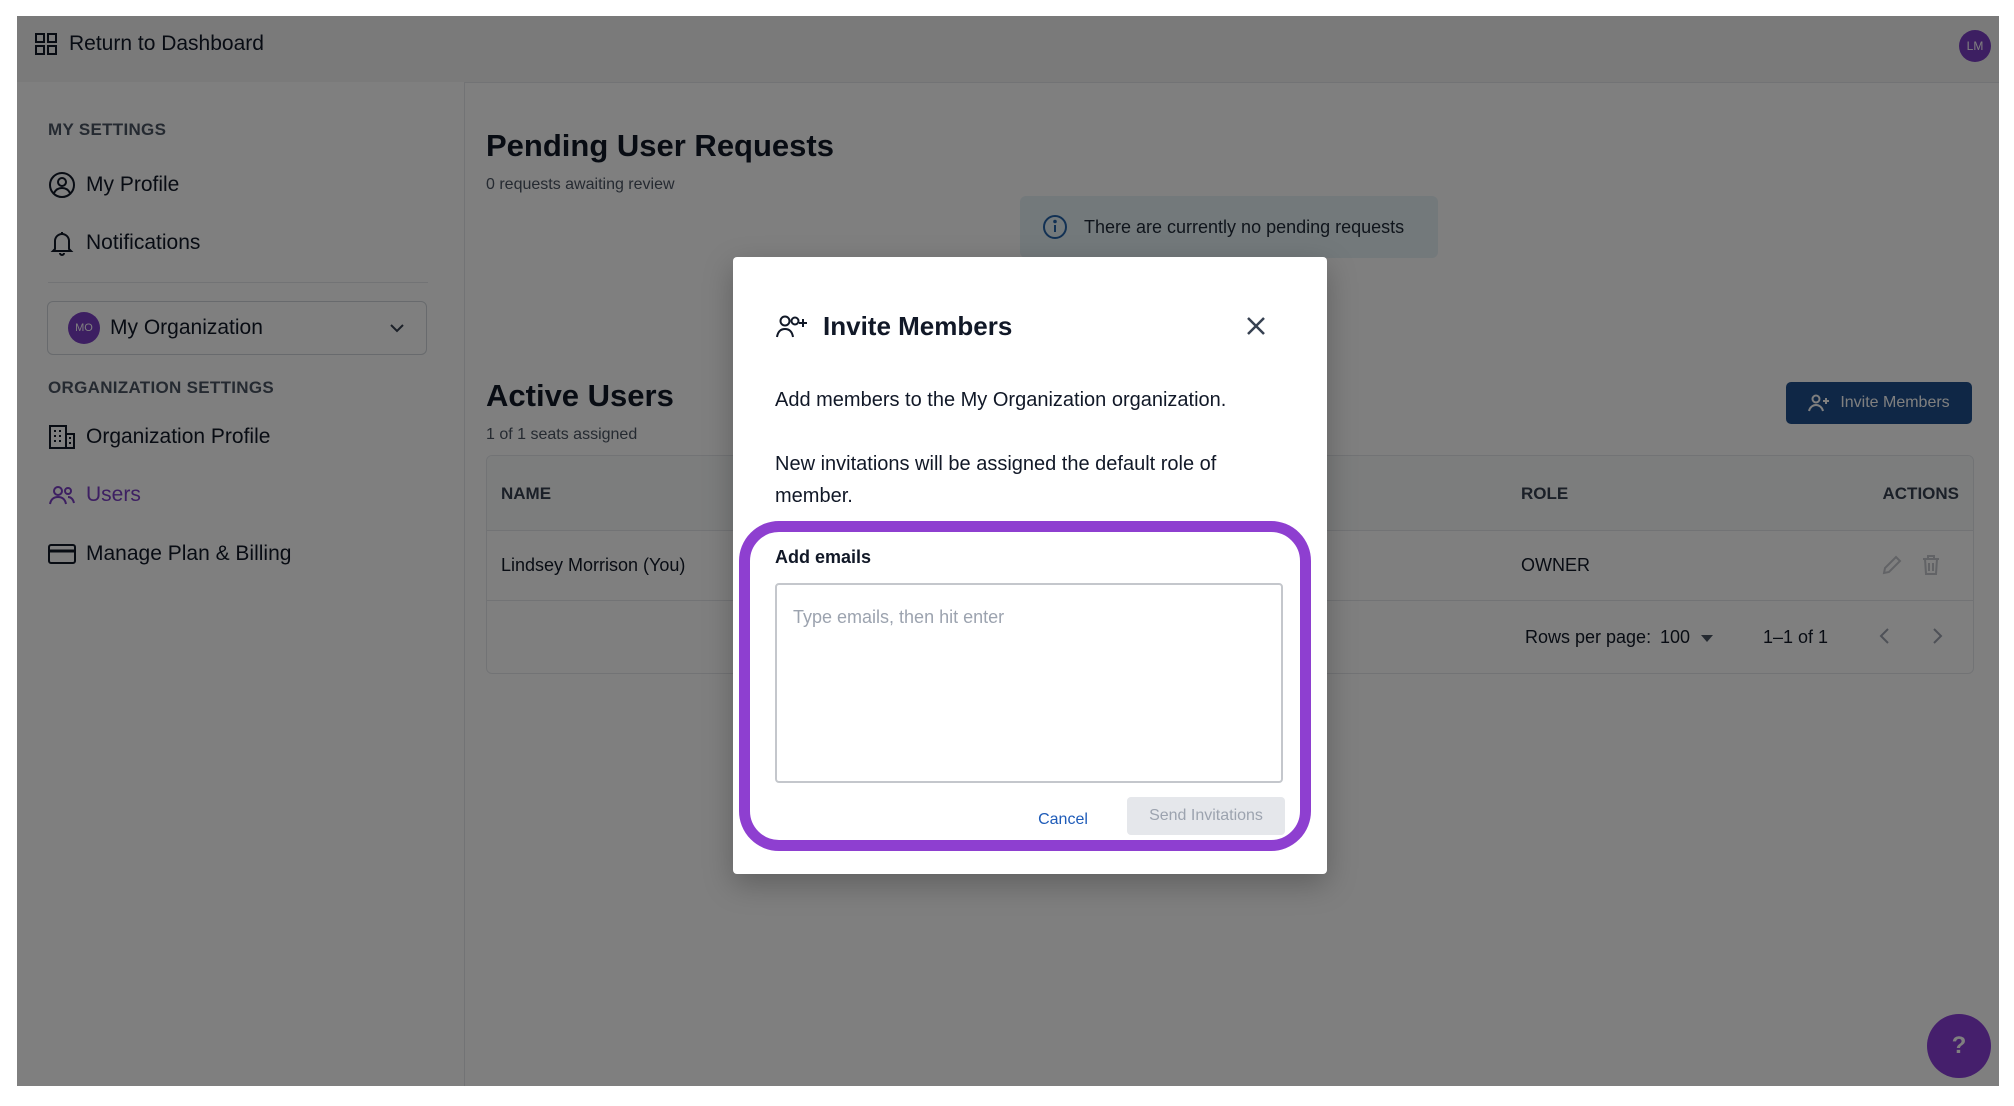  I want to click on add-emails-label: Add emails, so click(823, 557).